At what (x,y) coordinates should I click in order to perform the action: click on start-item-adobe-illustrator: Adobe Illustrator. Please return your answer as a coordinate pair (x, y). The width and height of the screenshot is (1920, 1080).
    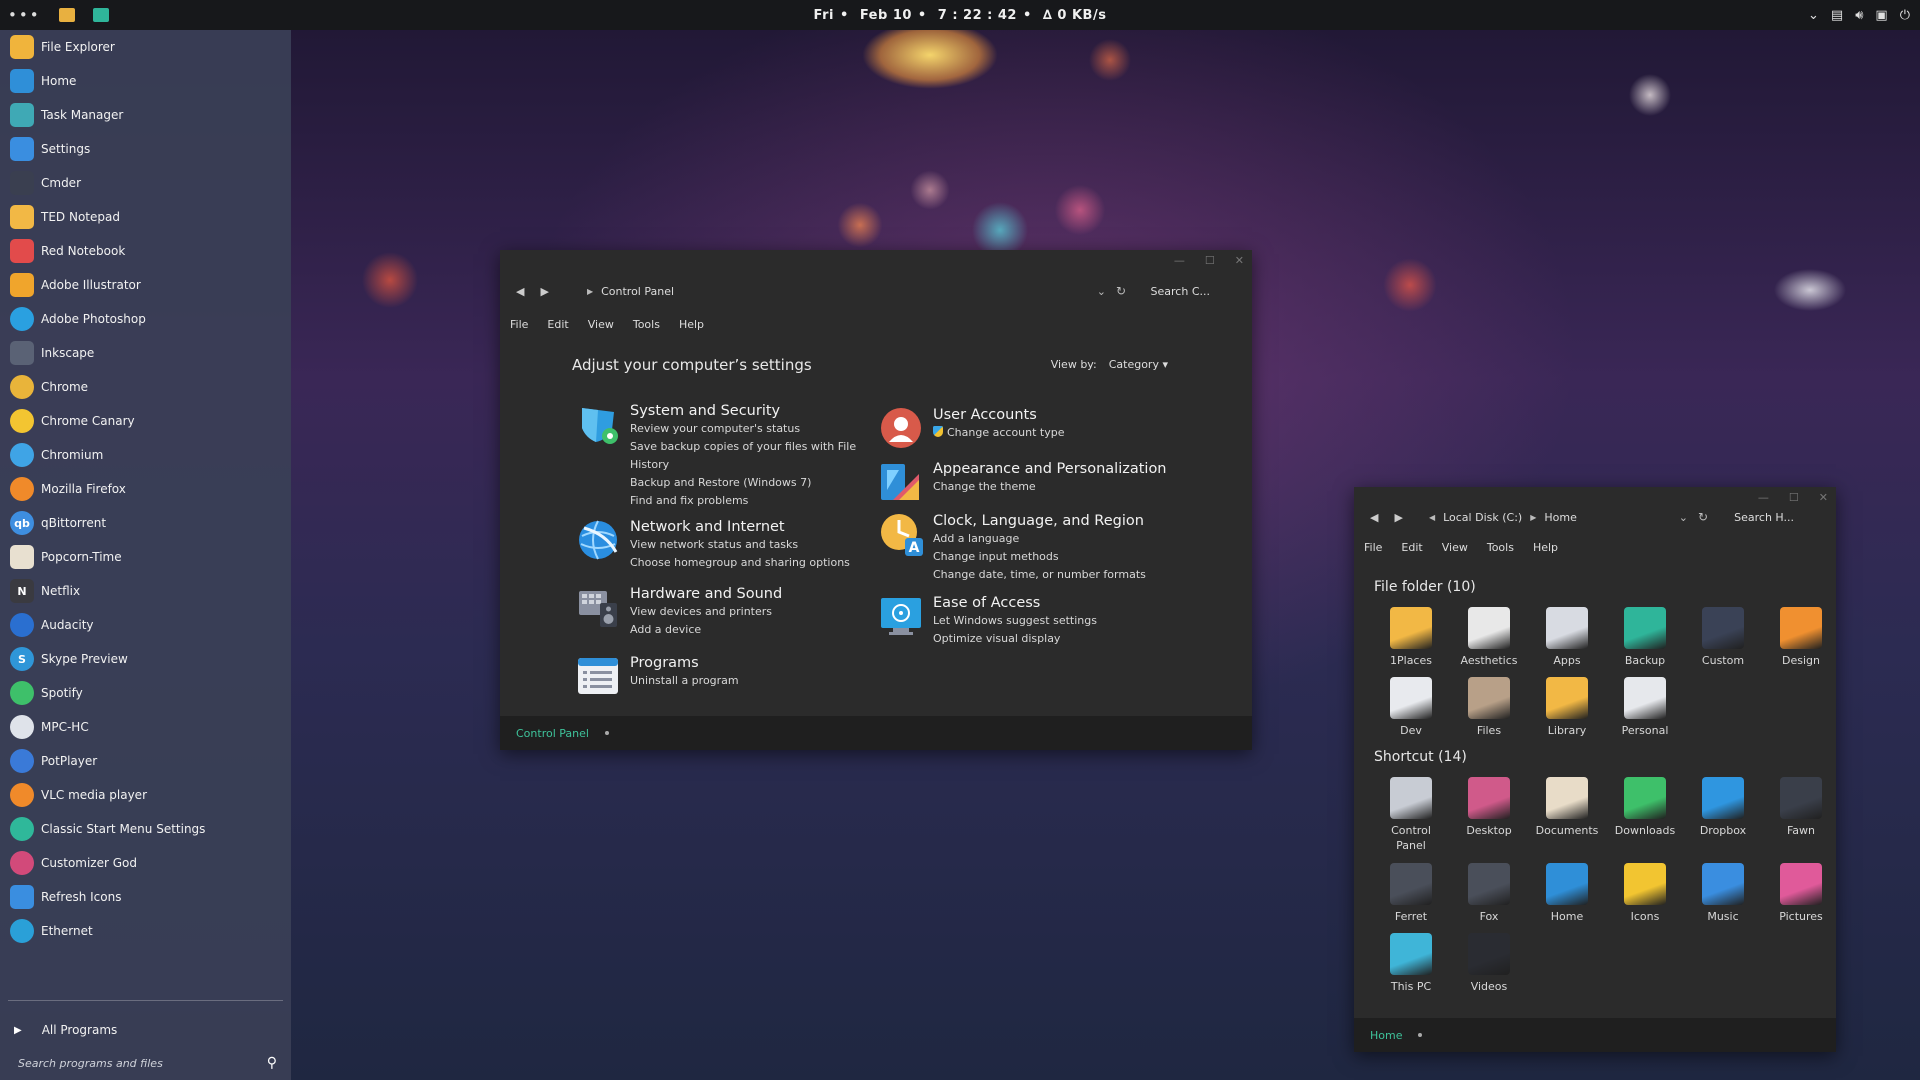
    Looking at the image, I should click on (145, 285).